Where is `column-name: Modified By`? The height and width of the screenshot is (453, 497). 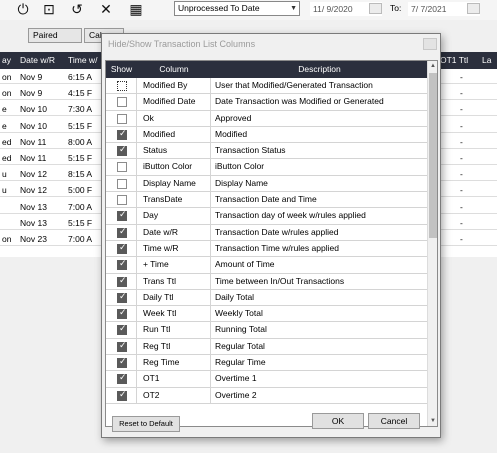 column-name: Modified By is located at coordinates (174, 86).